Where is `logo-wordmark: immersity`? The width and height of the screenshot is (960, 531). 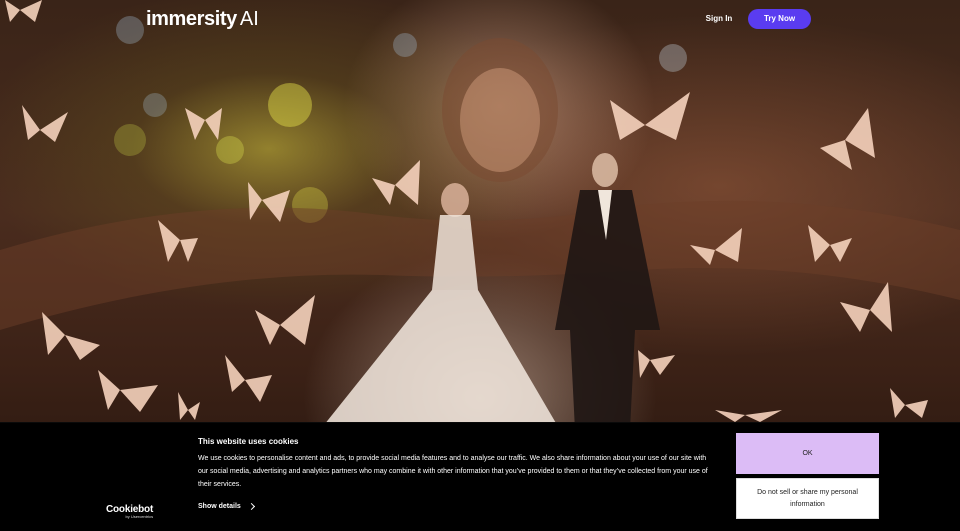 logo-wordmark: immersity is located at coordinates (191, 19).